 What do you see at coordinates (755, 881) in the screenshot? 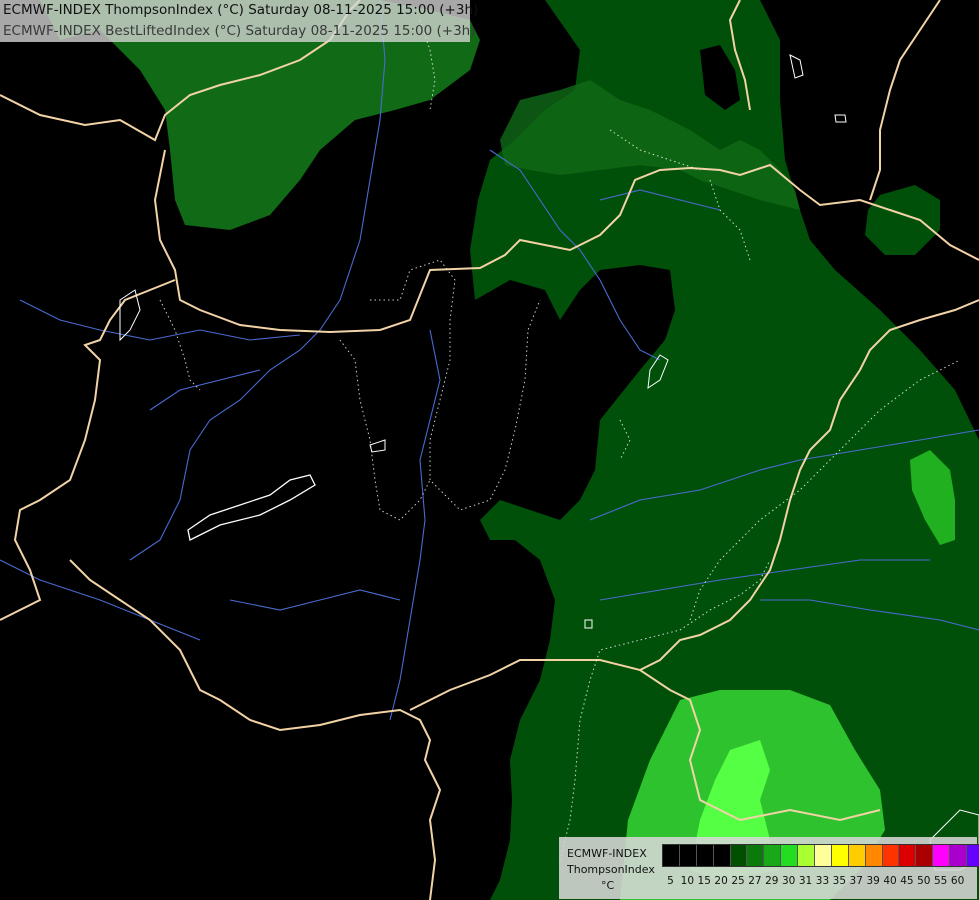
I see `legend-tick-label: 27` at bounding box center [755, 881].